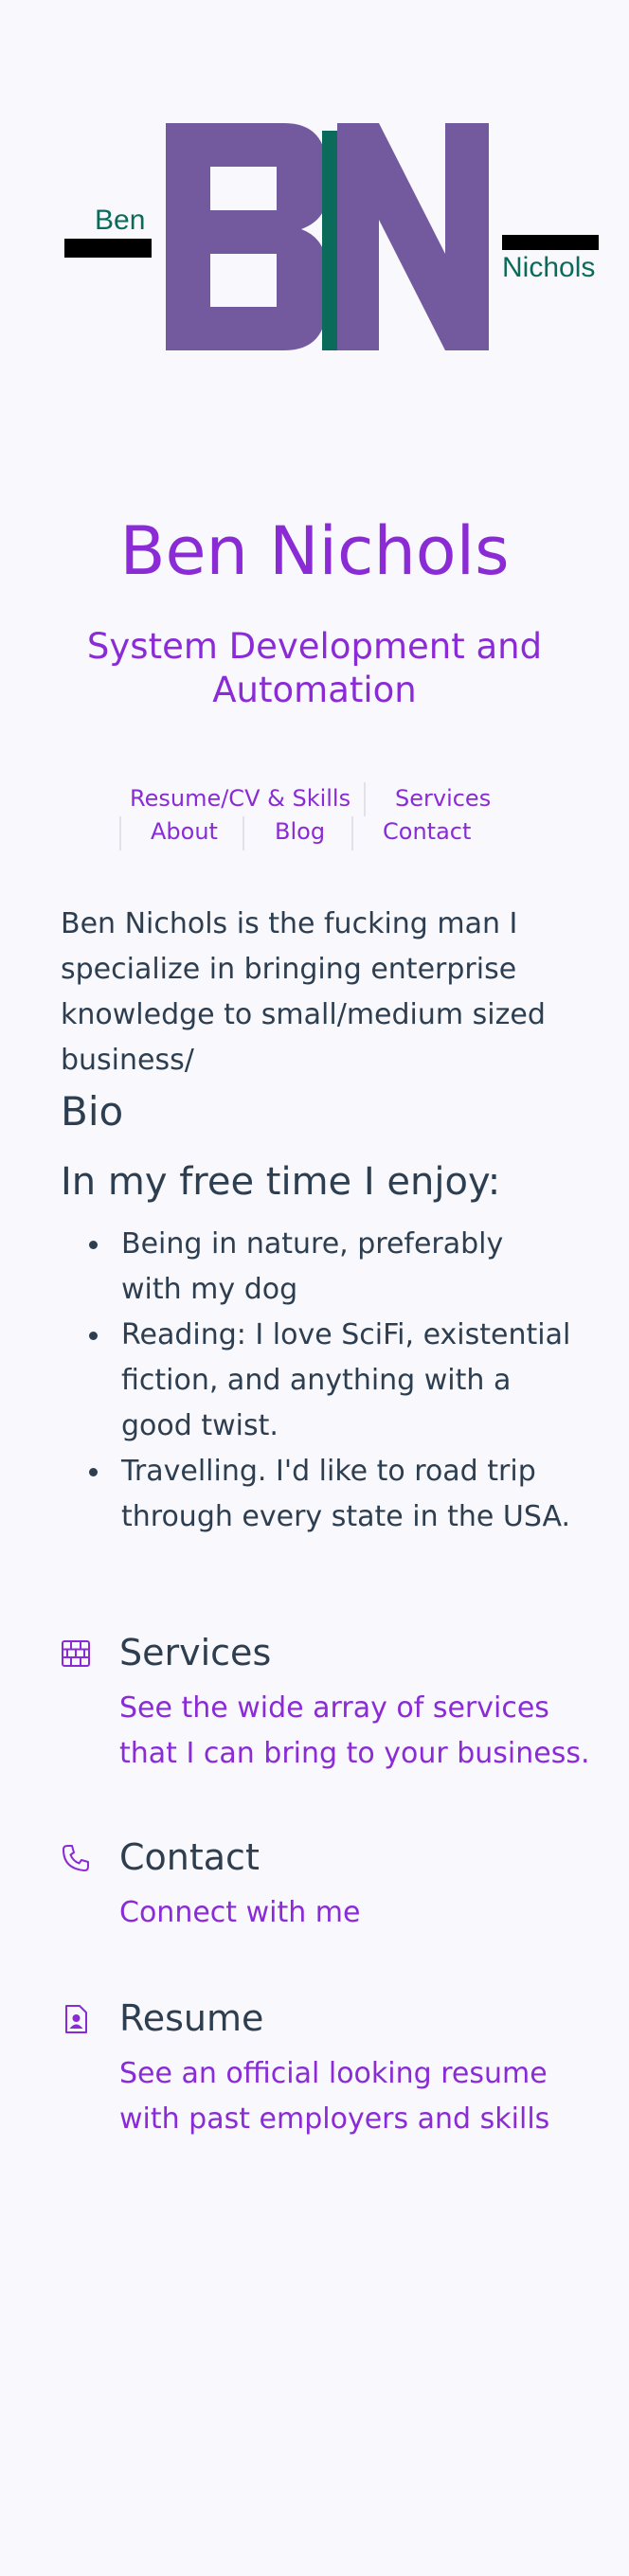 The image size is (629, 2576). Describe the element at coordinates (120, 220) in the screenshot. I see `logo-first-name: Ben` at that location.